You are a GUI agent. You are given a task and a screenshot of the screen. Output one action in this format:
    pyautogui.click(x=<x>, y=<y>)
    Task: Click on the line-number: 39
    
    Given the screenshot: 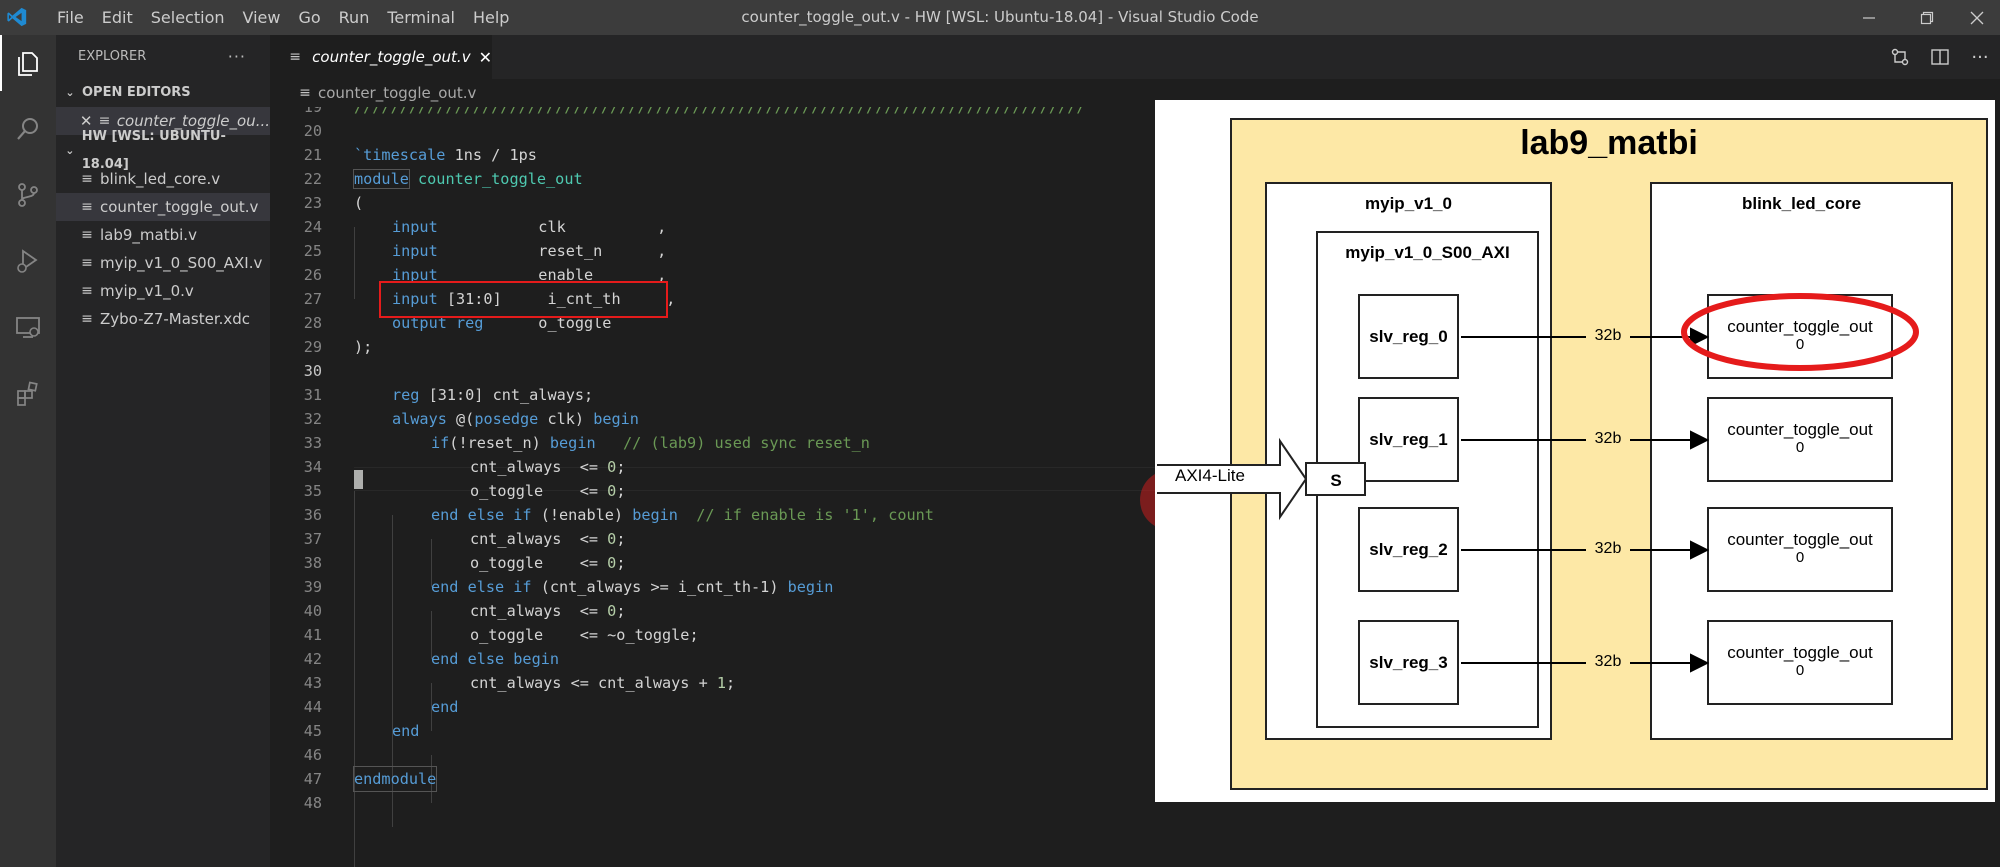 What is the action you would take?
    pyautogui.click(x=312, y=587)
    